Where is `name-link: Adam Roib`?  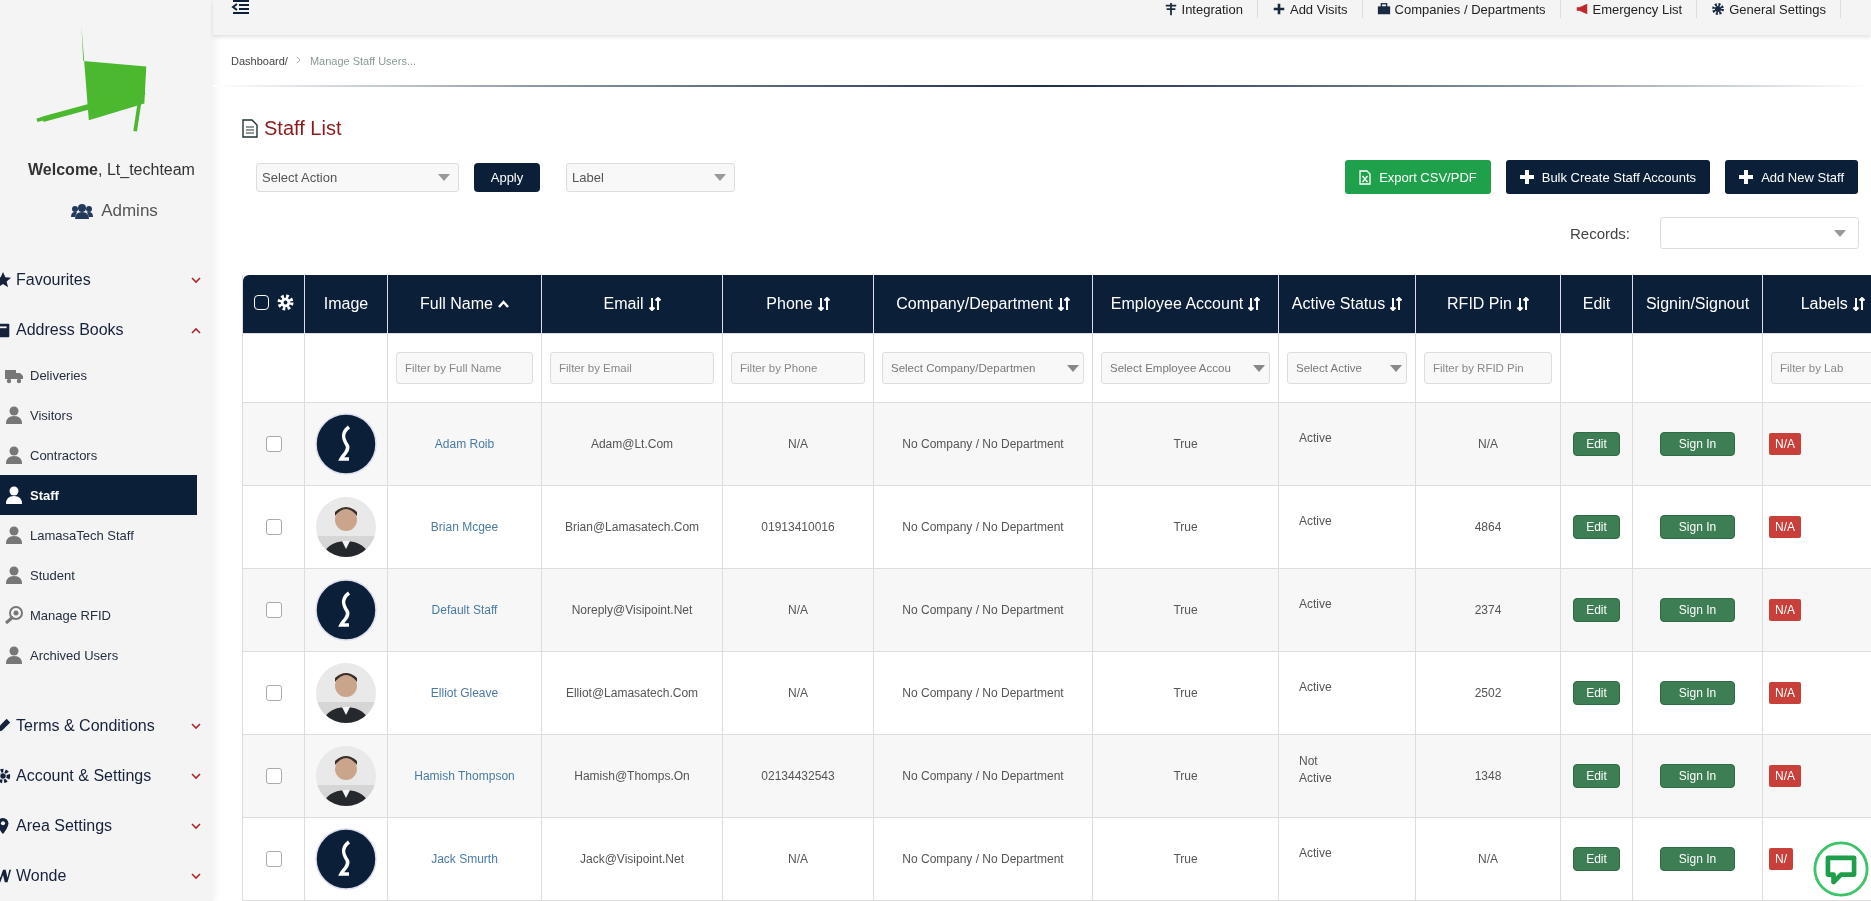 name-link: Adam Roib is located at coordinates (464, 444).